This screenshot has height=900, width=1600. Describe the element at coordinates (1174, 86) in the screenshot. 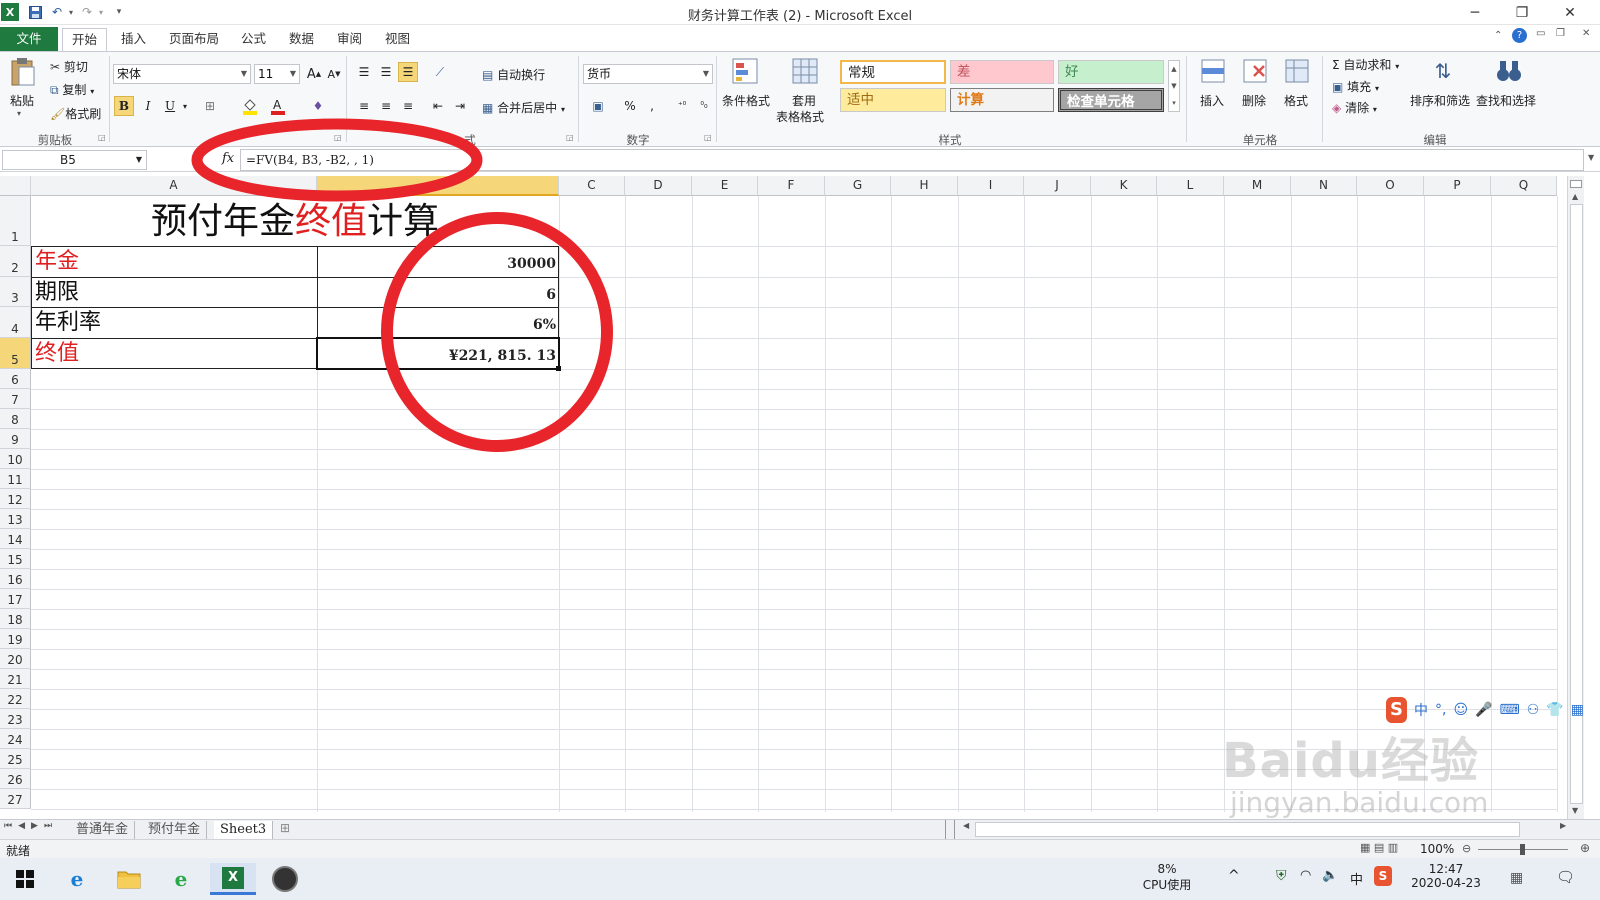

I see `styles-scroll: ▲ ▼ ▾` at that location.